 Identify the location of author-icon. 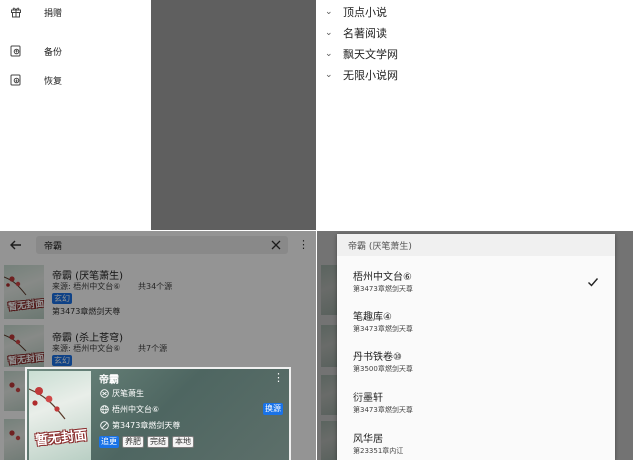
(104, 393).